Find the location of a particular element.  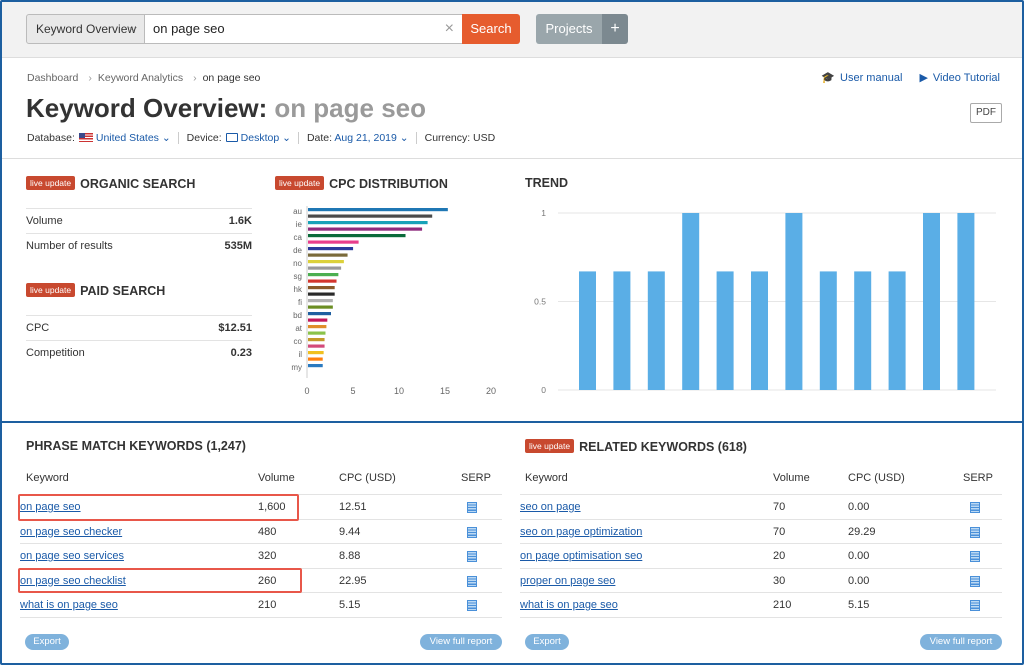

keyword-link: proper on page seo is located at coordinates (567, 581).